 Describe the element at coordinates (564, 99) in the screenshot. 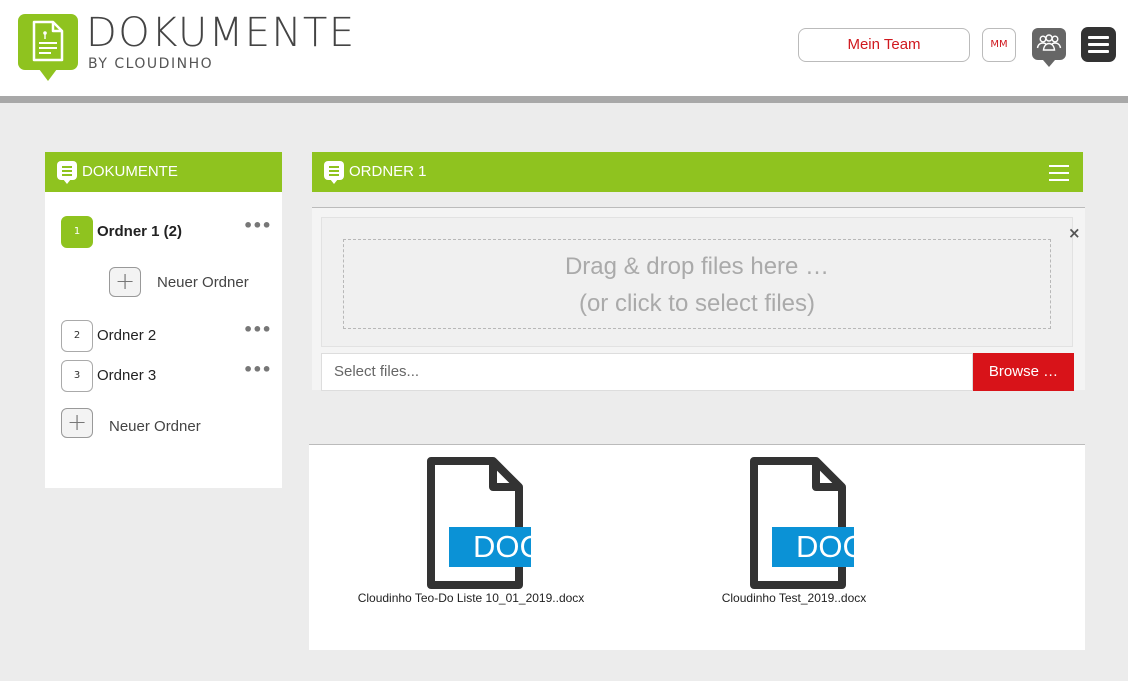

I see `header-divider` at that location.